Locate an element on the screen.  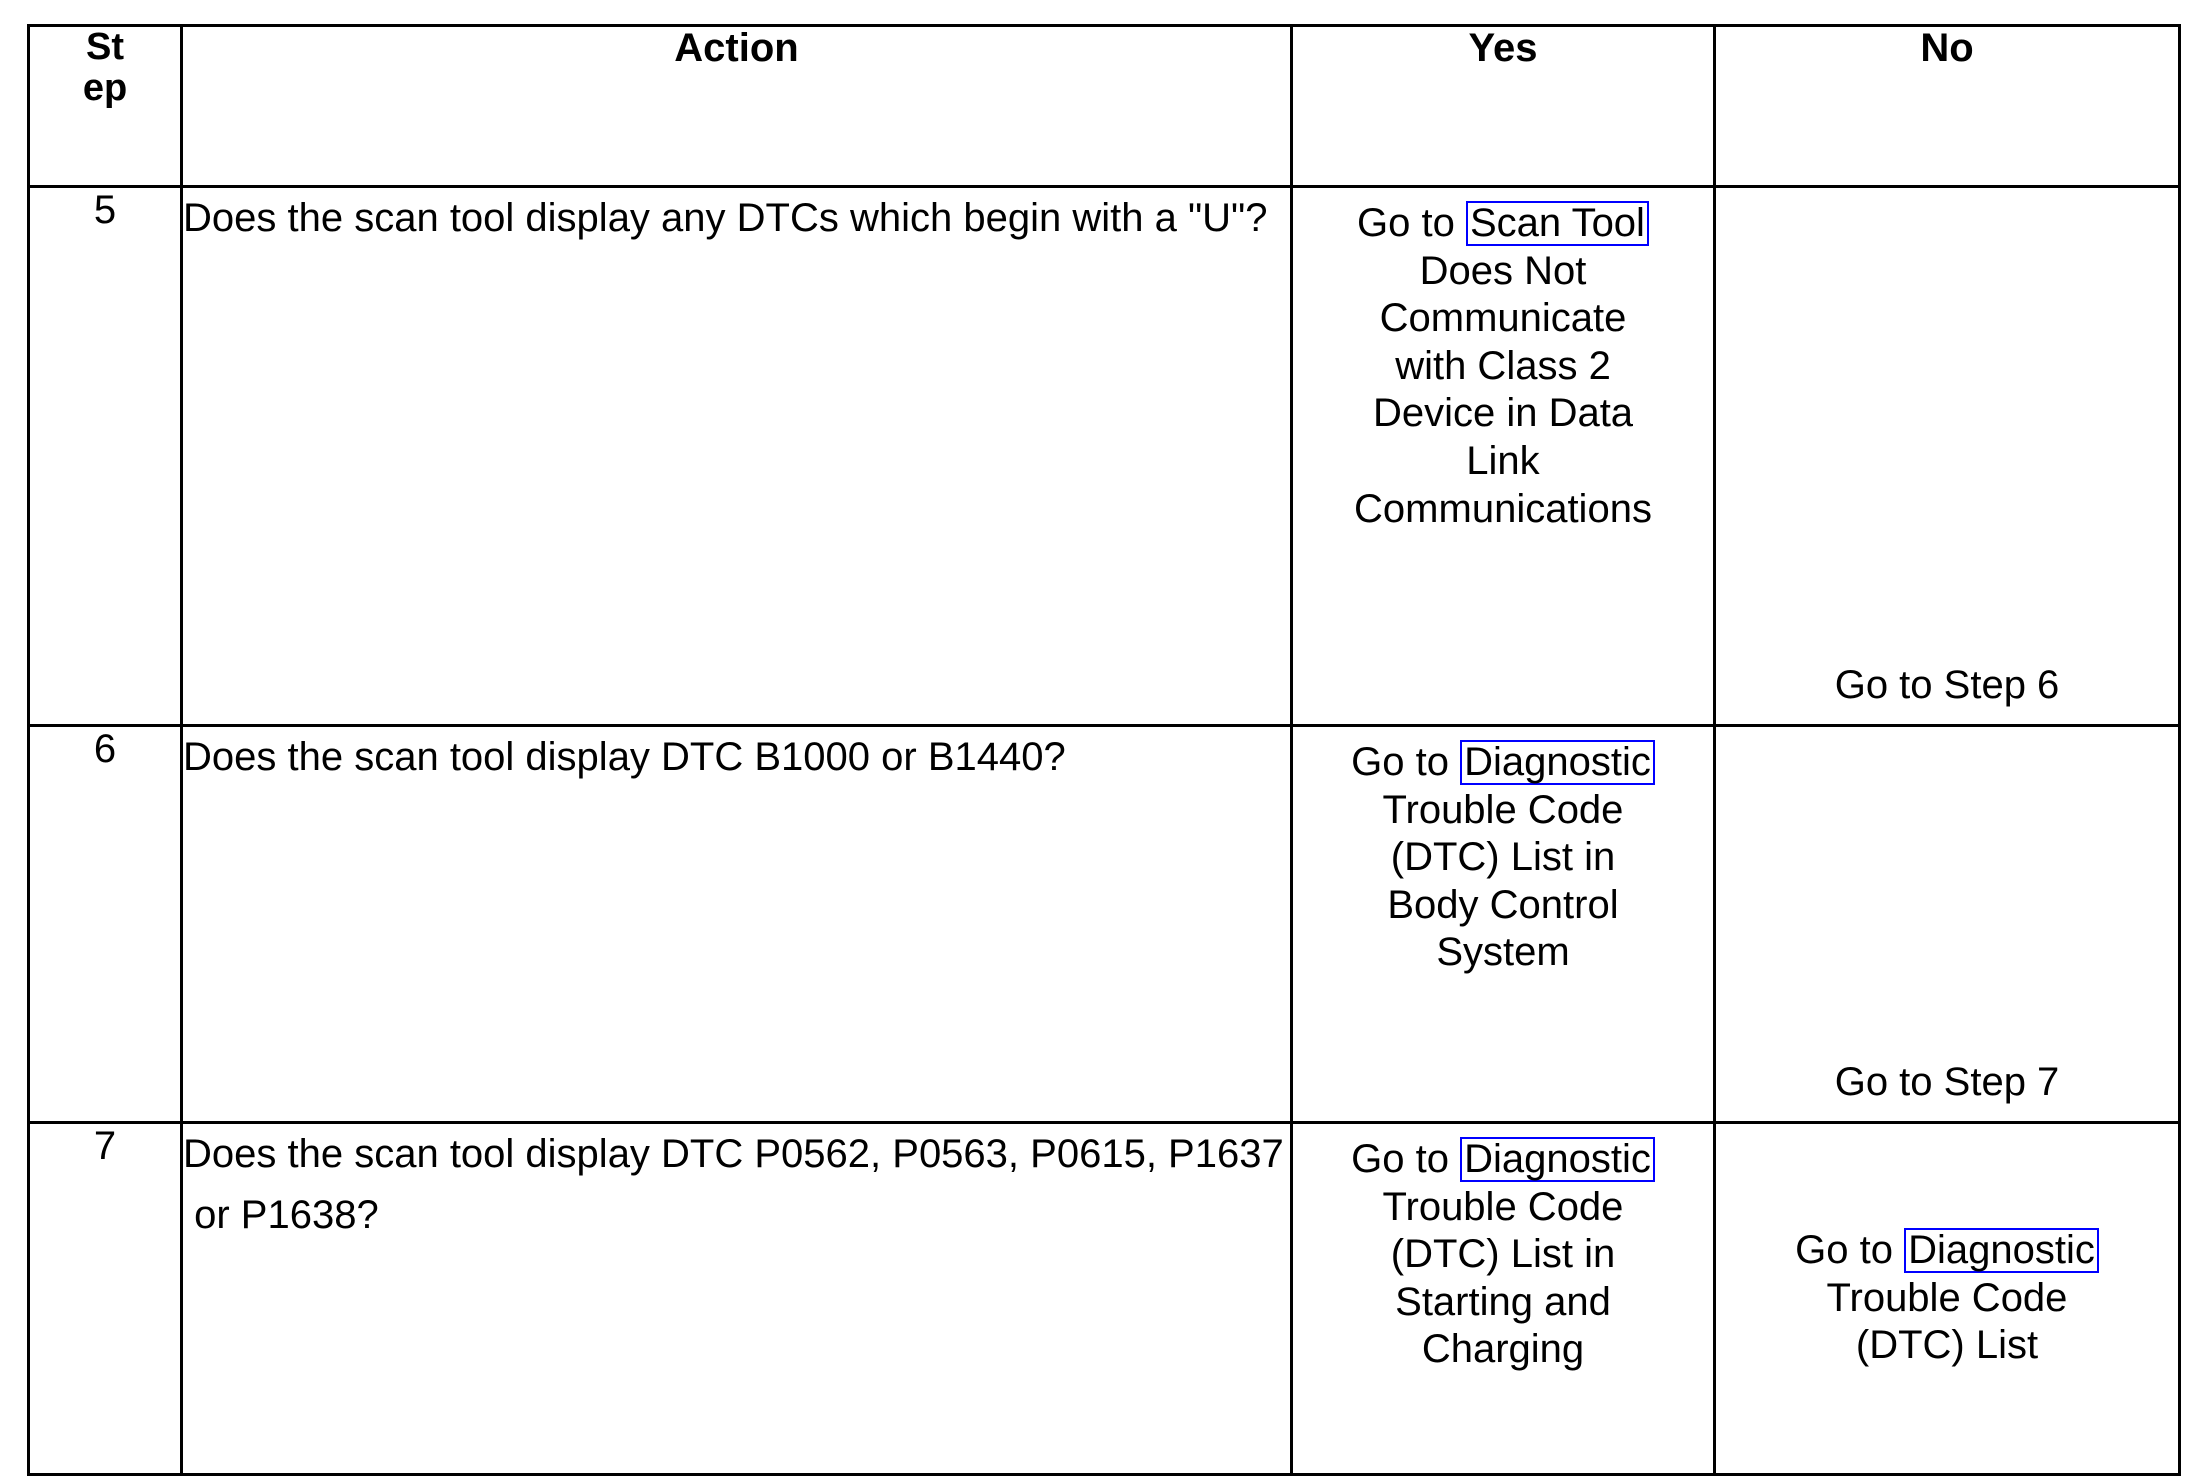
column-header-step: St ep is located at coordinates (105, 106).